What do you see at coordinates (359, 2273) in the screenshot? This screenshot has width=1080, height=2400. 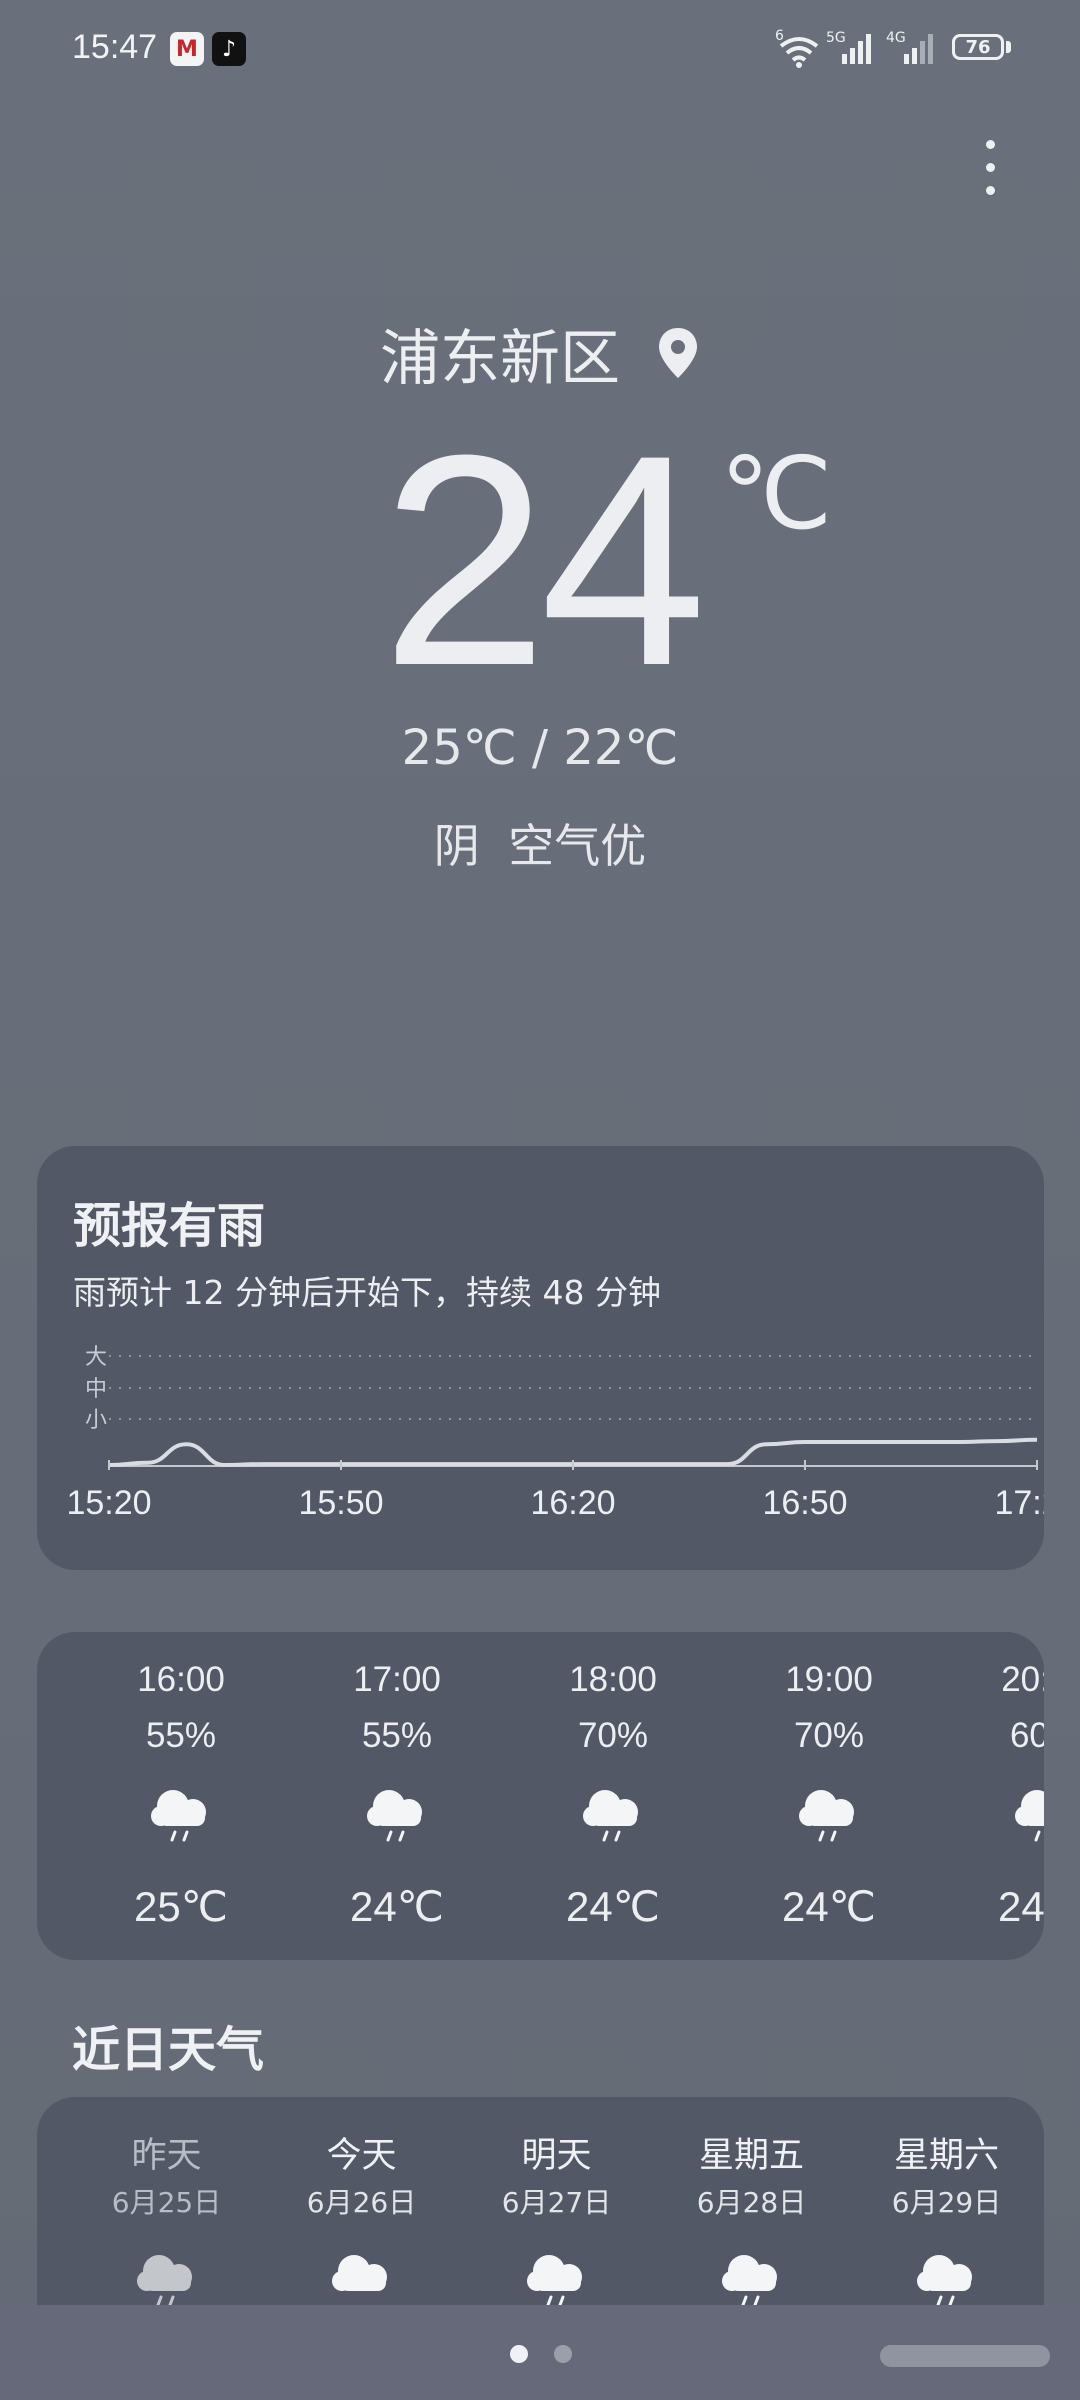 I see `cloud-icon` at bounding box center [359, 2273].